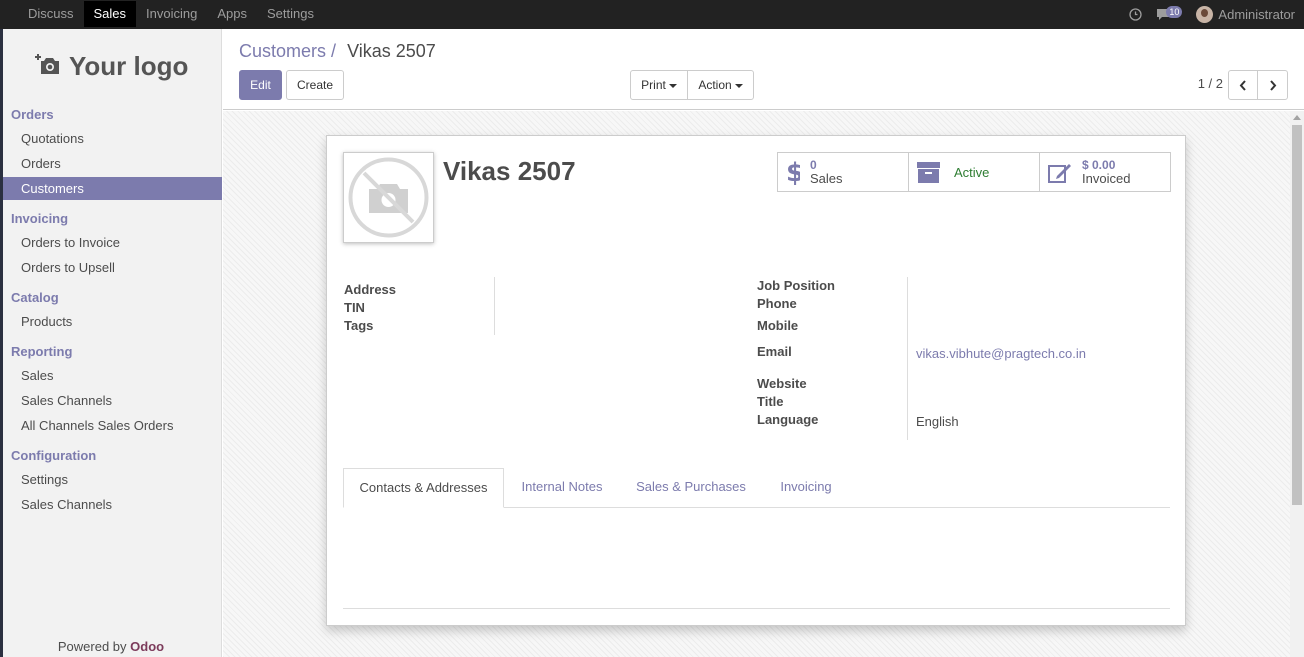 This screenshot has height=657, width=1304. I want to click on pager-previous-button, so click(1243, 85).